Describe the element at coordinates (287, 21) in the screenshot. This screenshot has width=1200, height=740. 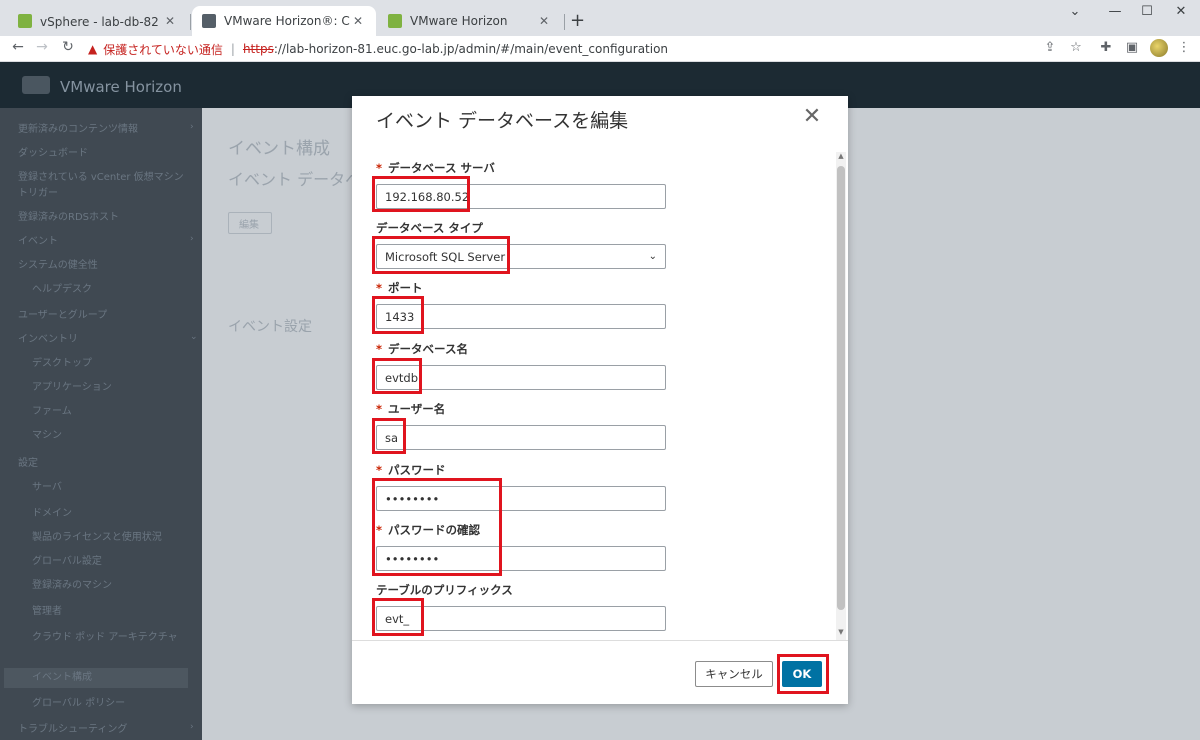
I see `tab-title: VMware Horizon®: Cluster-LAB-` at that location.